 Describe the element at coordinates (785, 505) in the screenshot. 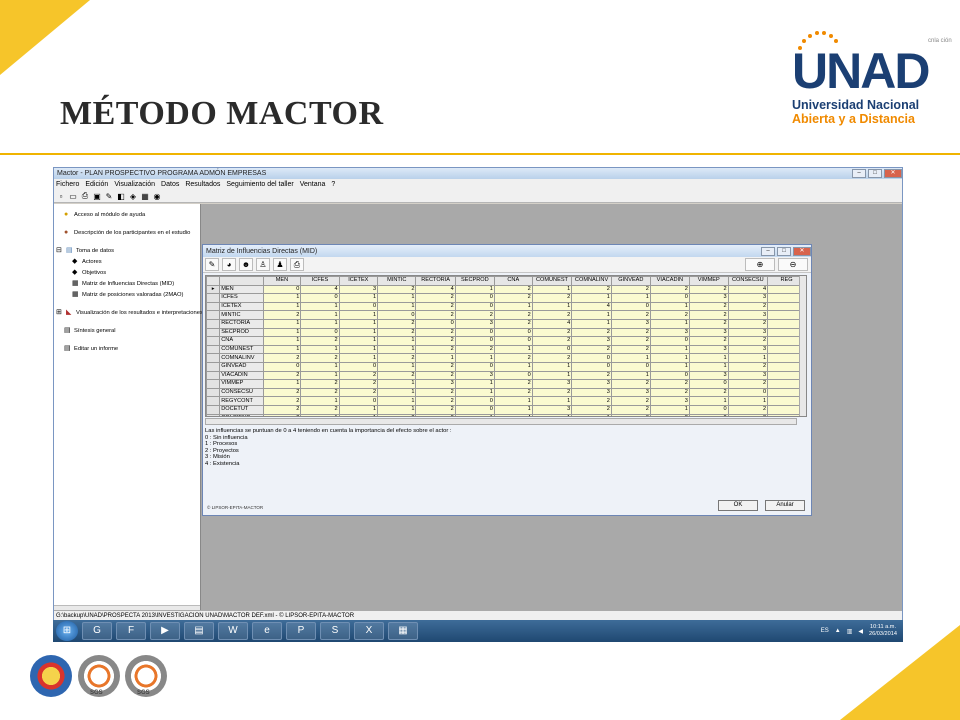

I see `cancel-button: Anular` at that location.